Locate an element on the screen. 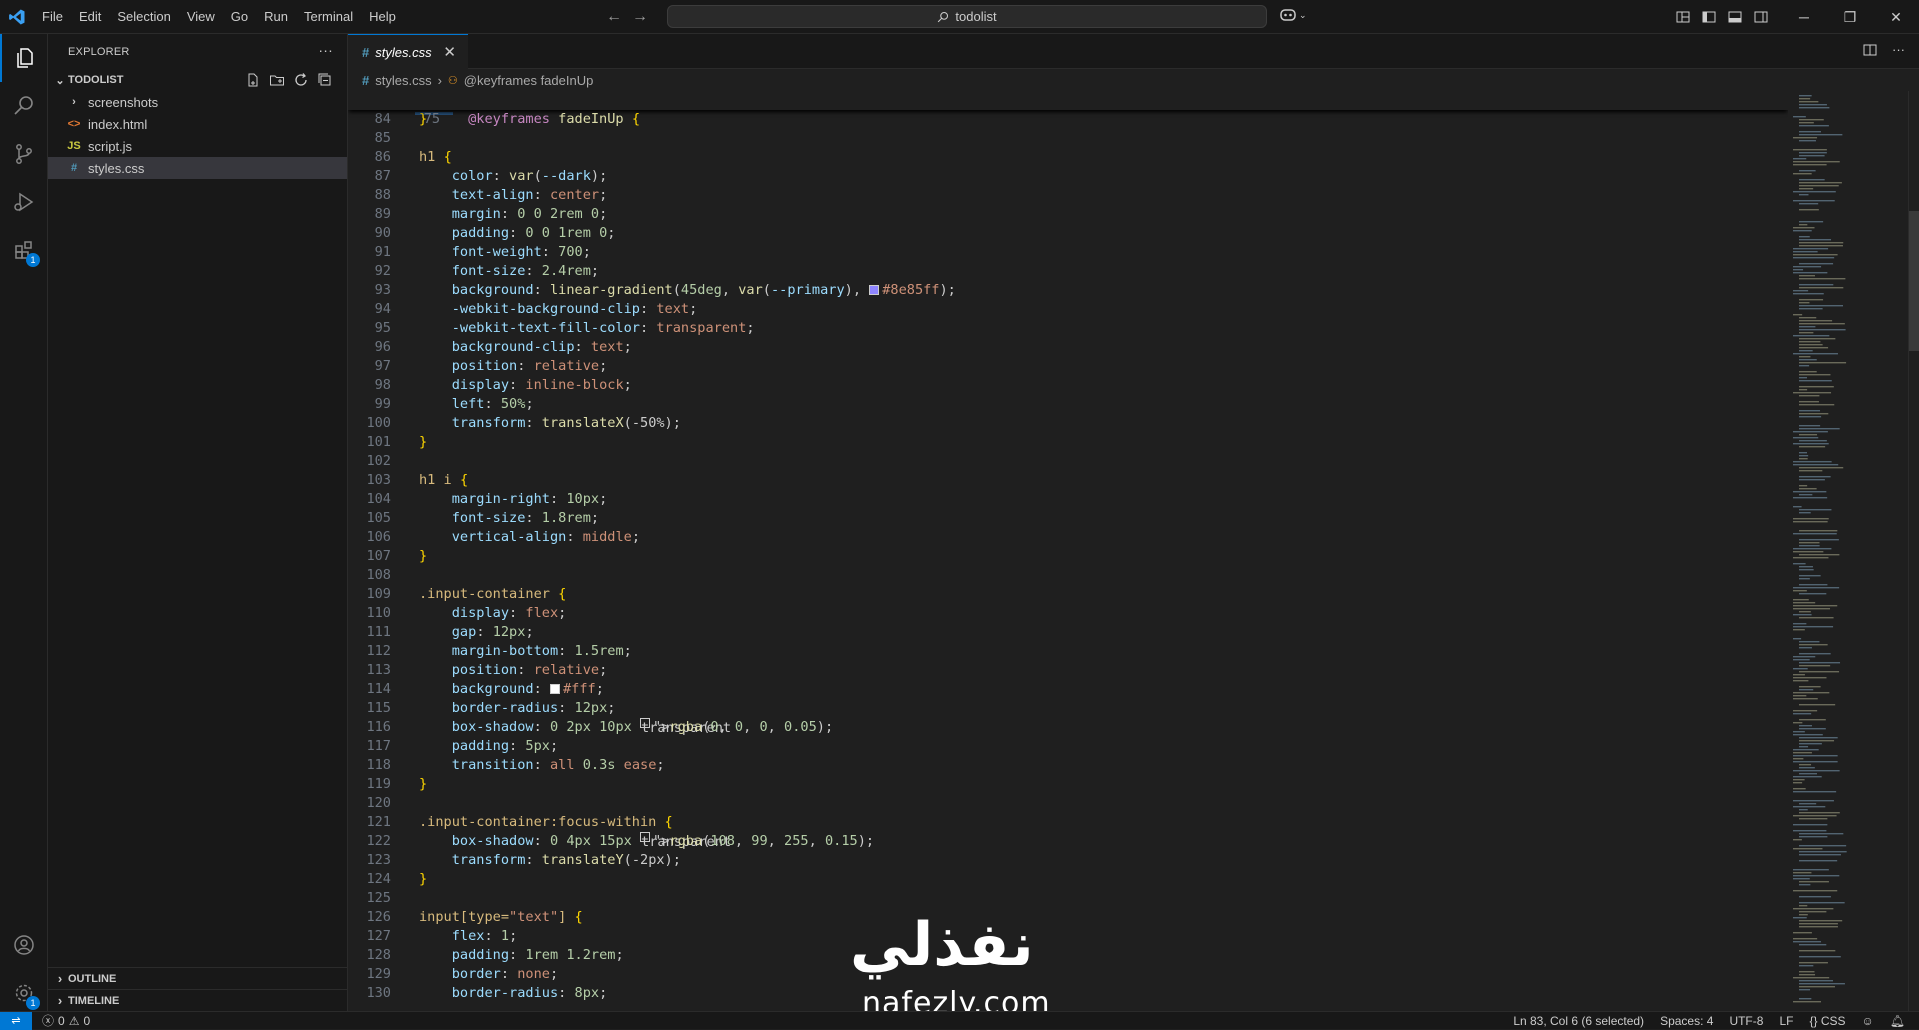 This screenshot has height=1030, width=1919. tree-item-script-js: JS script.js is located at coordinates (197, 146).